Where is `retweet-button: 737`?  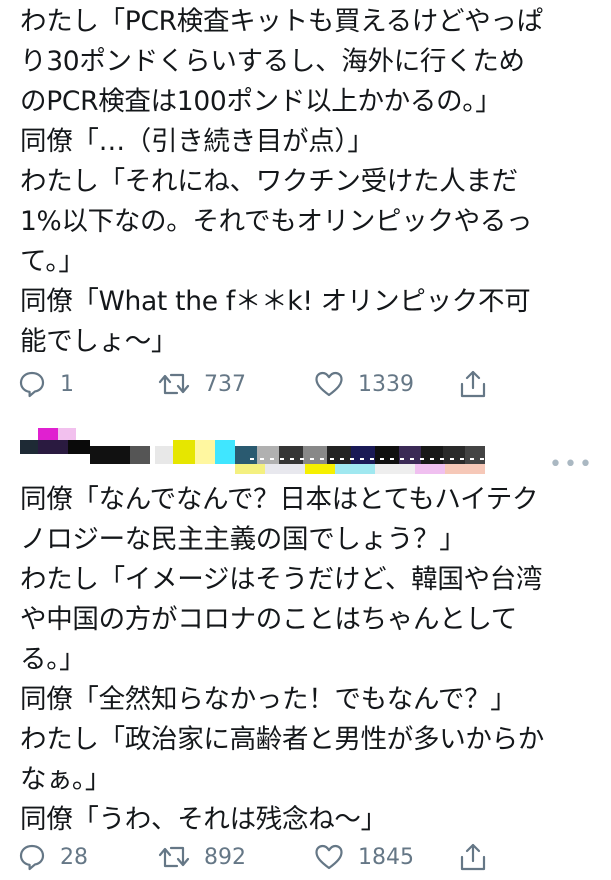
retweet-button: 737 is located at coordinates (202, 384).